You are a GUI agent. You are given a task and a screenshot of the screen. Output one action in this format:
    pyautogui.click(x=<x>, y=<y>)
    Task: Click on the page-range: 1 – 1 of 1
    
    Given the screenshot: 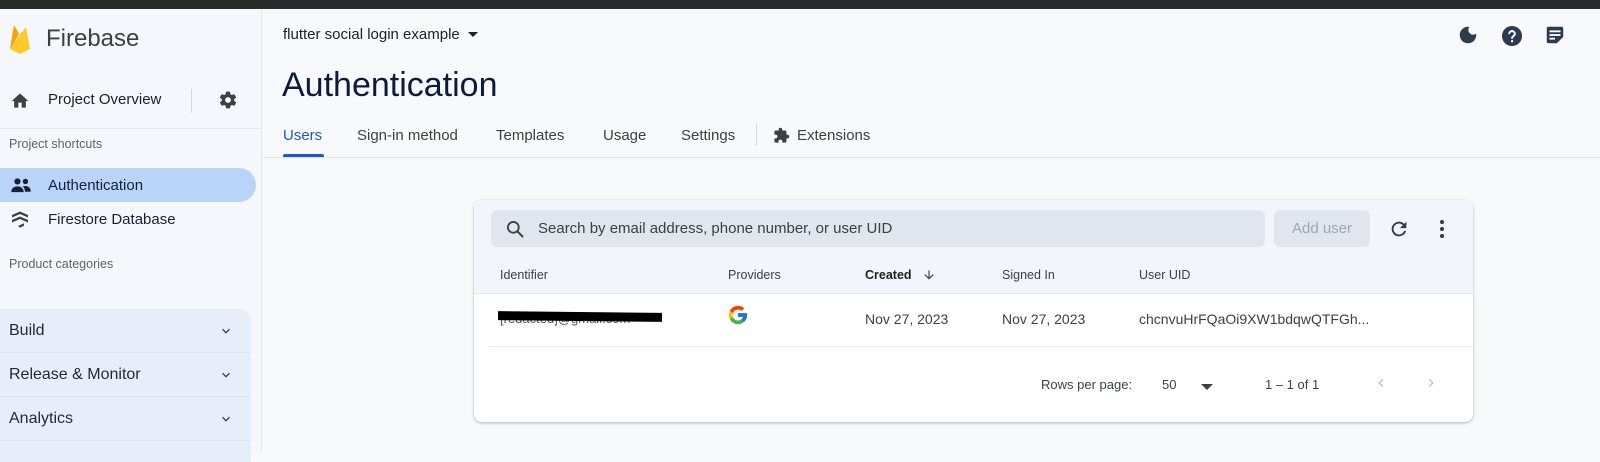 What is the action you would take?
    pyautogui.click(x=1292, y=384)
    